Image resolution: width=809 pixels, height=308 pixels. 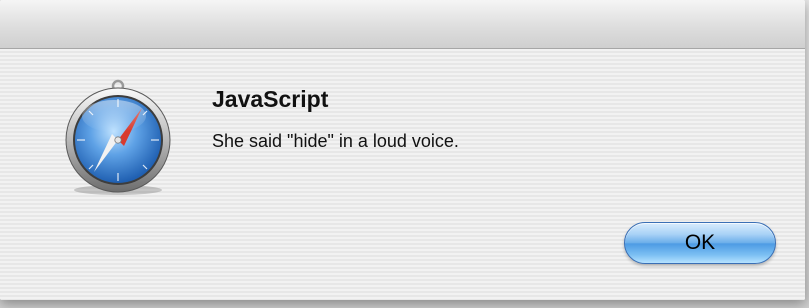 What do you see at coordinates (270, 99) in the screenshot?
I see `alert-title: JavaScript` at bounding box center [270, 99].